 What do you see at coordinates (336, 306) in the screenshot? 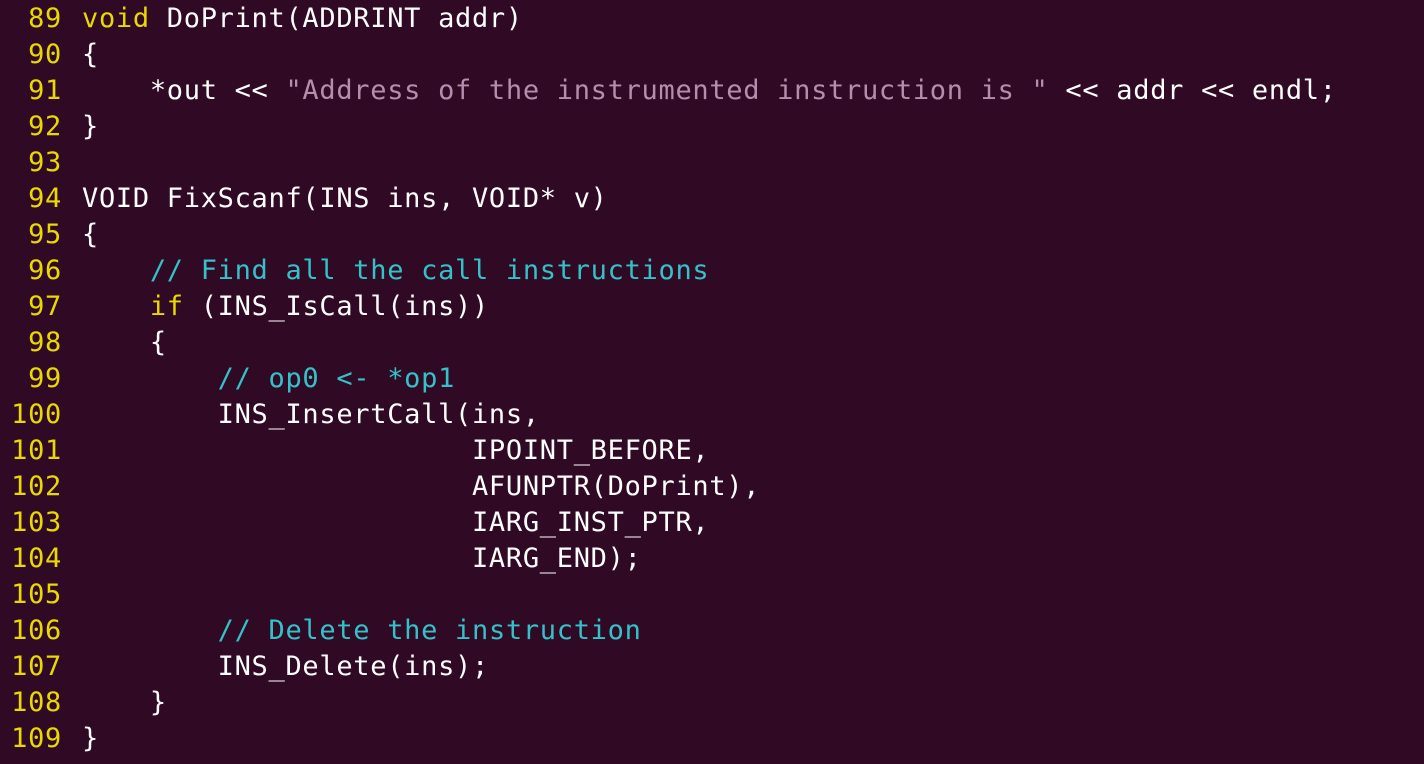
I see `code-token: (INS_IsCall(ins))` at bounding box center [336, 306].